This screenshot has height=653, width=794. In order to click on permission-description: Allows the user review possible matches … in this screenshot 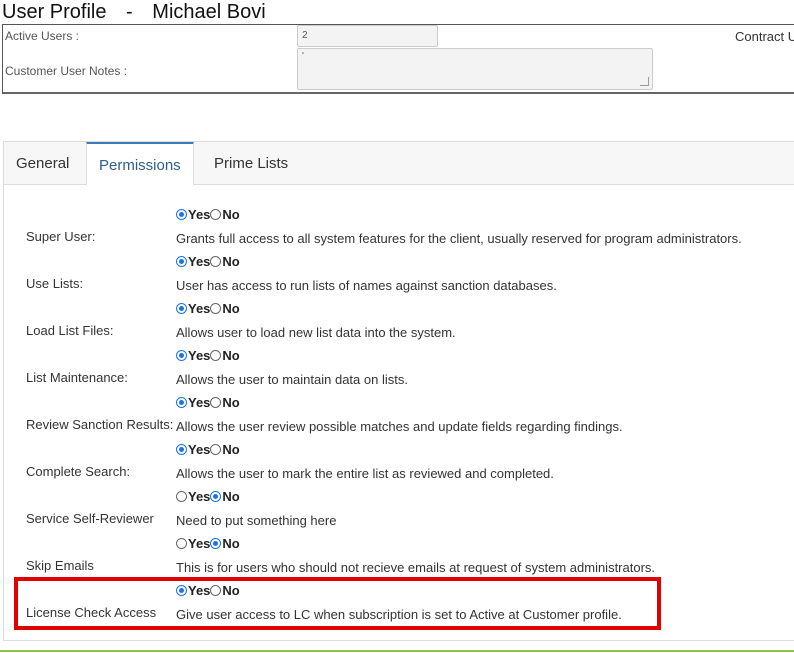, I will do `click(399, 426)`.